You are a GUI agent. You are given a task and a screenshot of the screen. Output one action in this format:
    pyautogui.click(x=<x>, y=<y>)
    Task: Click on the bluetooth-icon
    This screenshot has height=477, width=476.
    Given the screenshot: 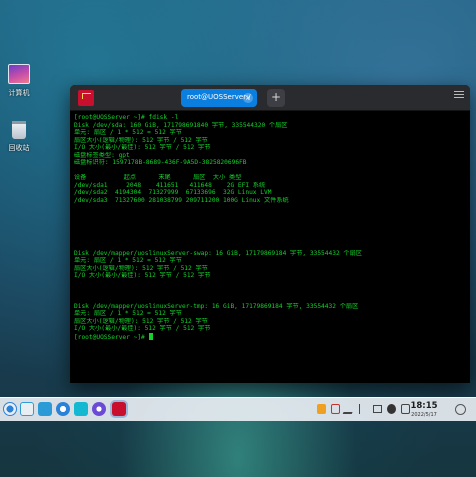 What is the action you would take?
    pyautogui.click(x=363, y=409)
    